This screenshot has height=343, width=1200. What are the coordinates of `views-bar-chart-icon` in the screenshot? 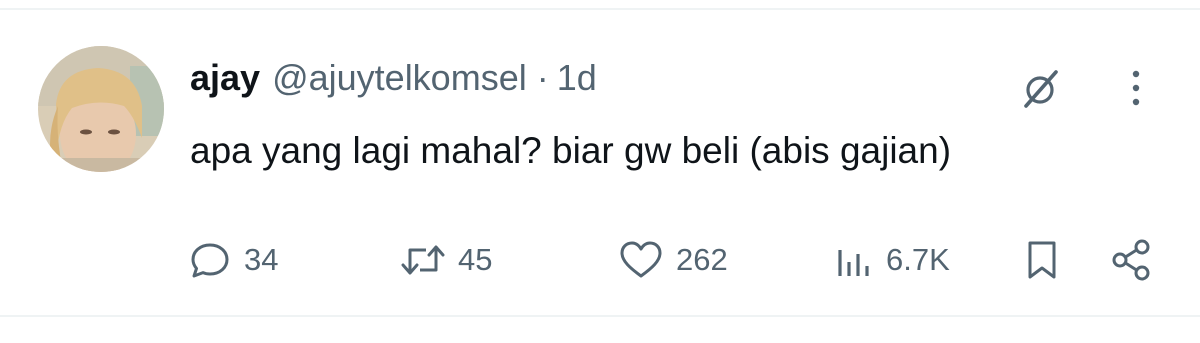 It's located at (853, 263).